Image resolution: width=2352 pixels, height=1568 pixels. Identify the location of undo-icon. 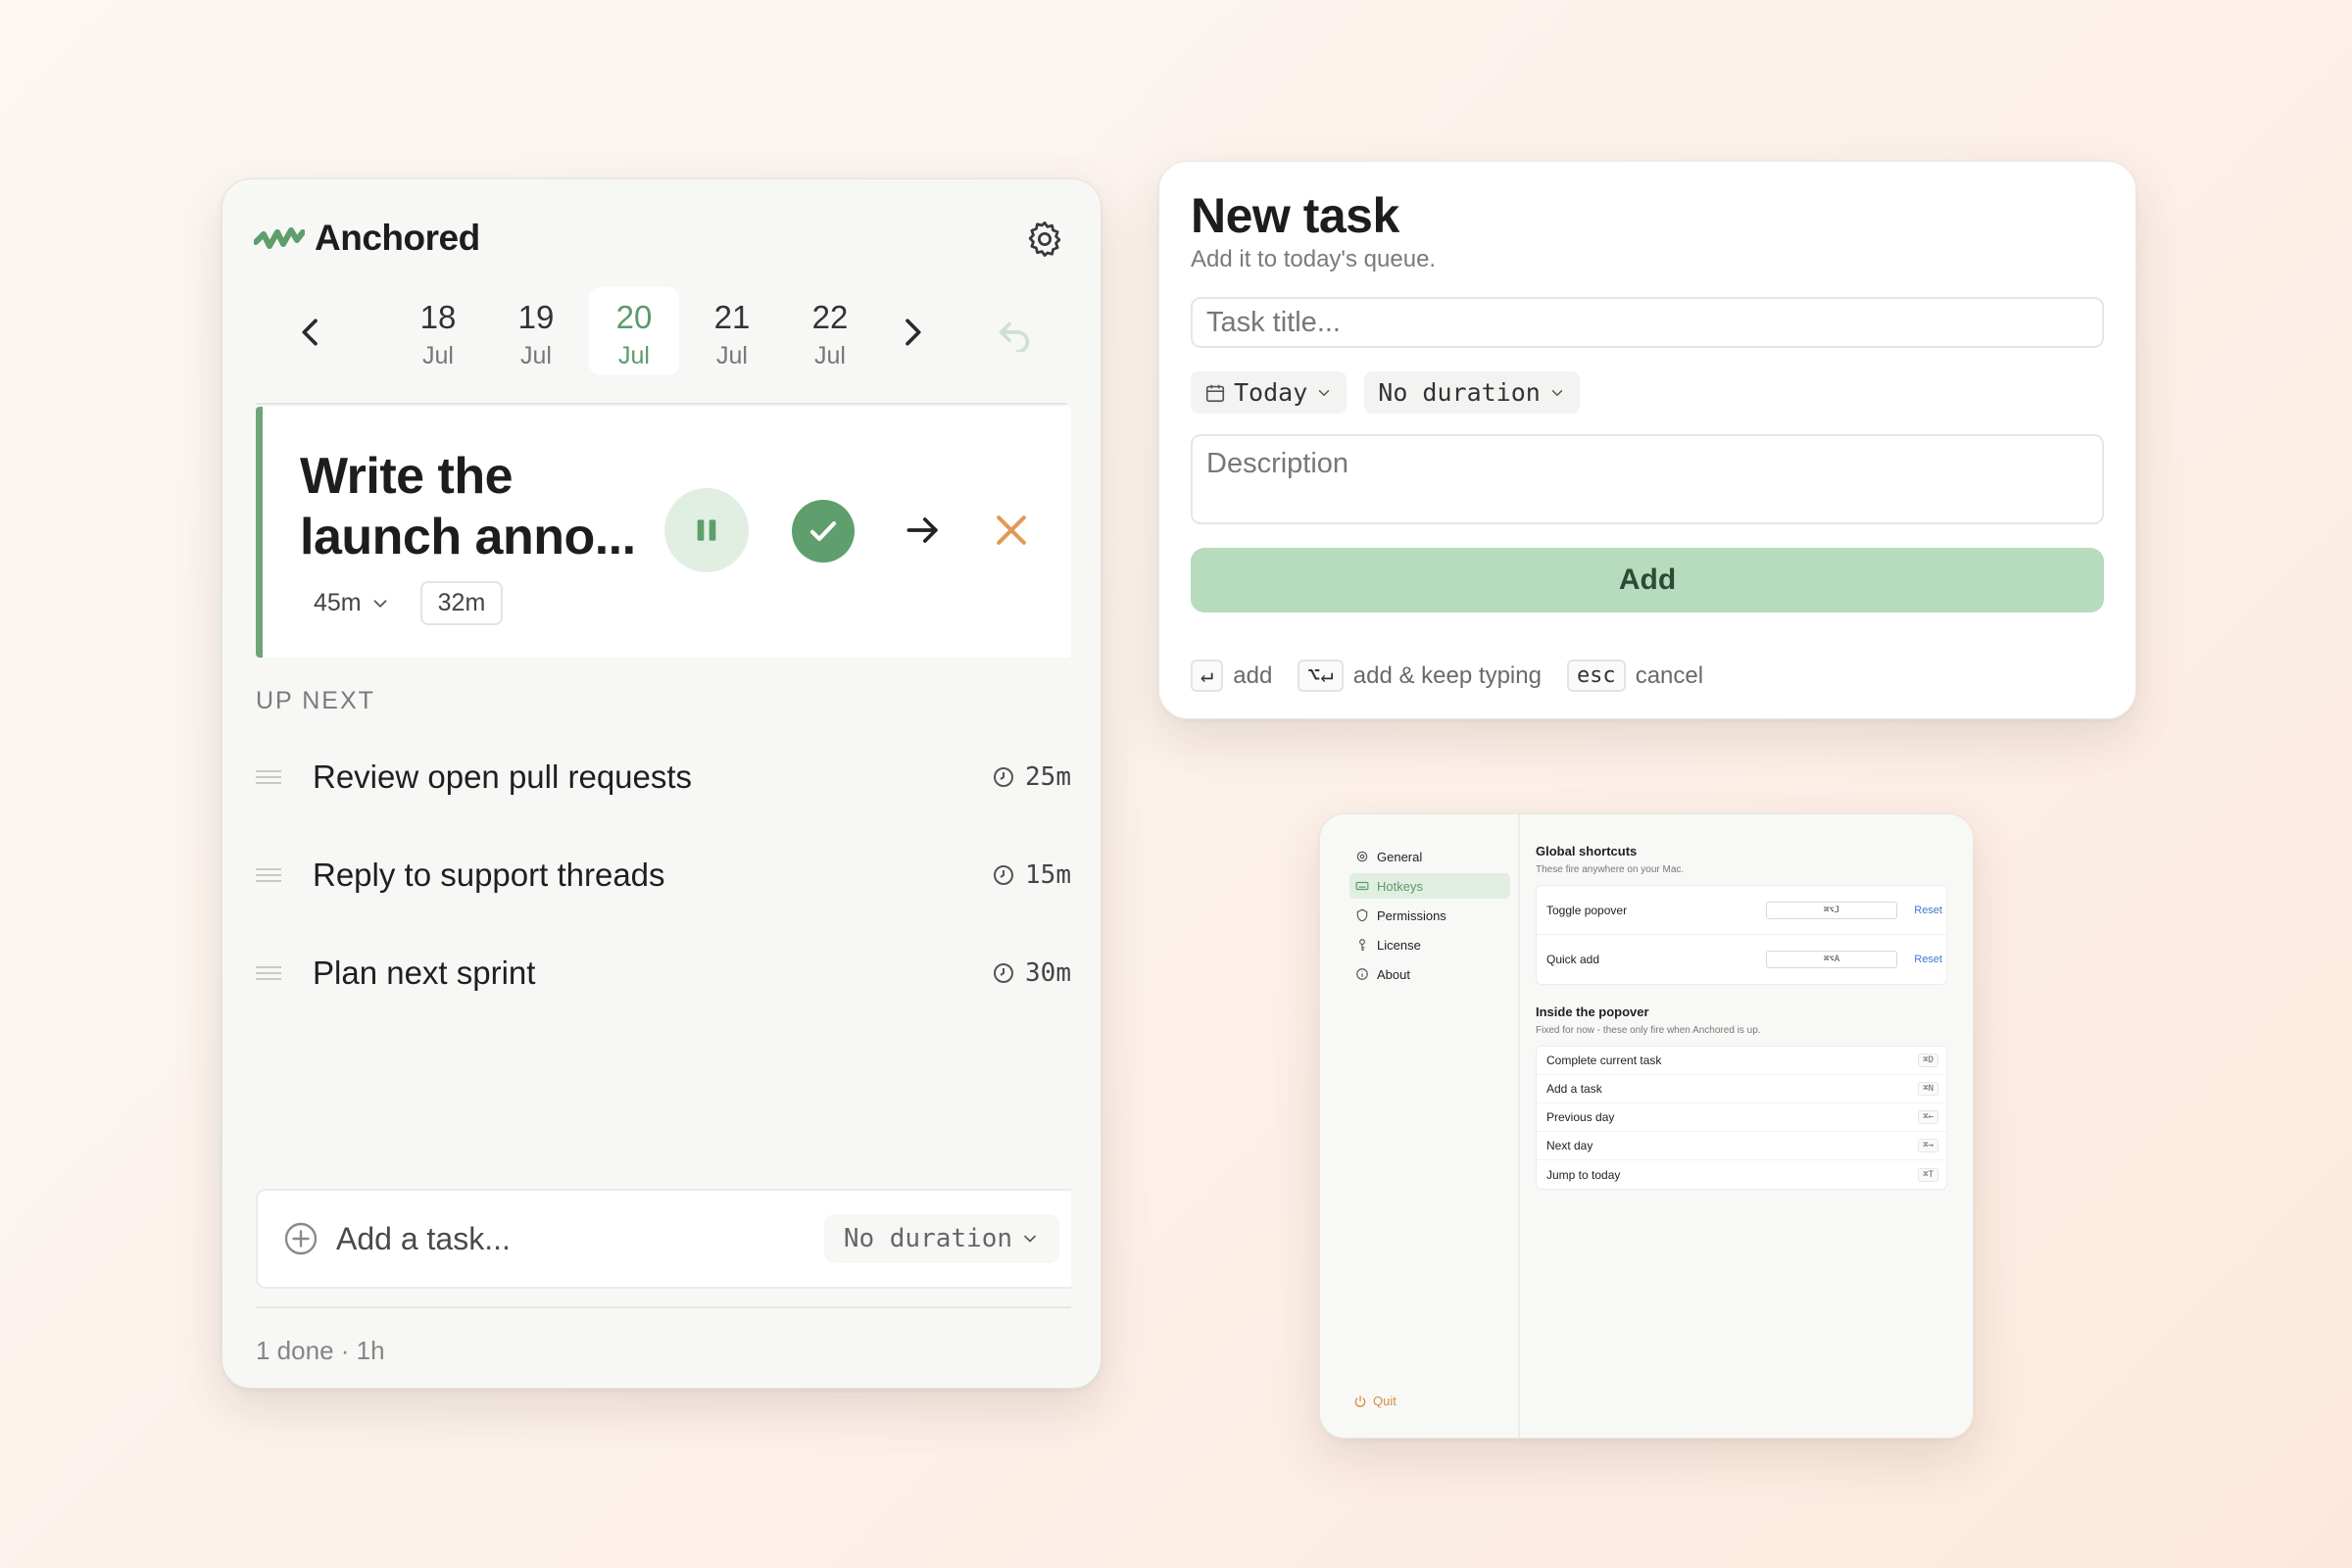
(1014, 333).